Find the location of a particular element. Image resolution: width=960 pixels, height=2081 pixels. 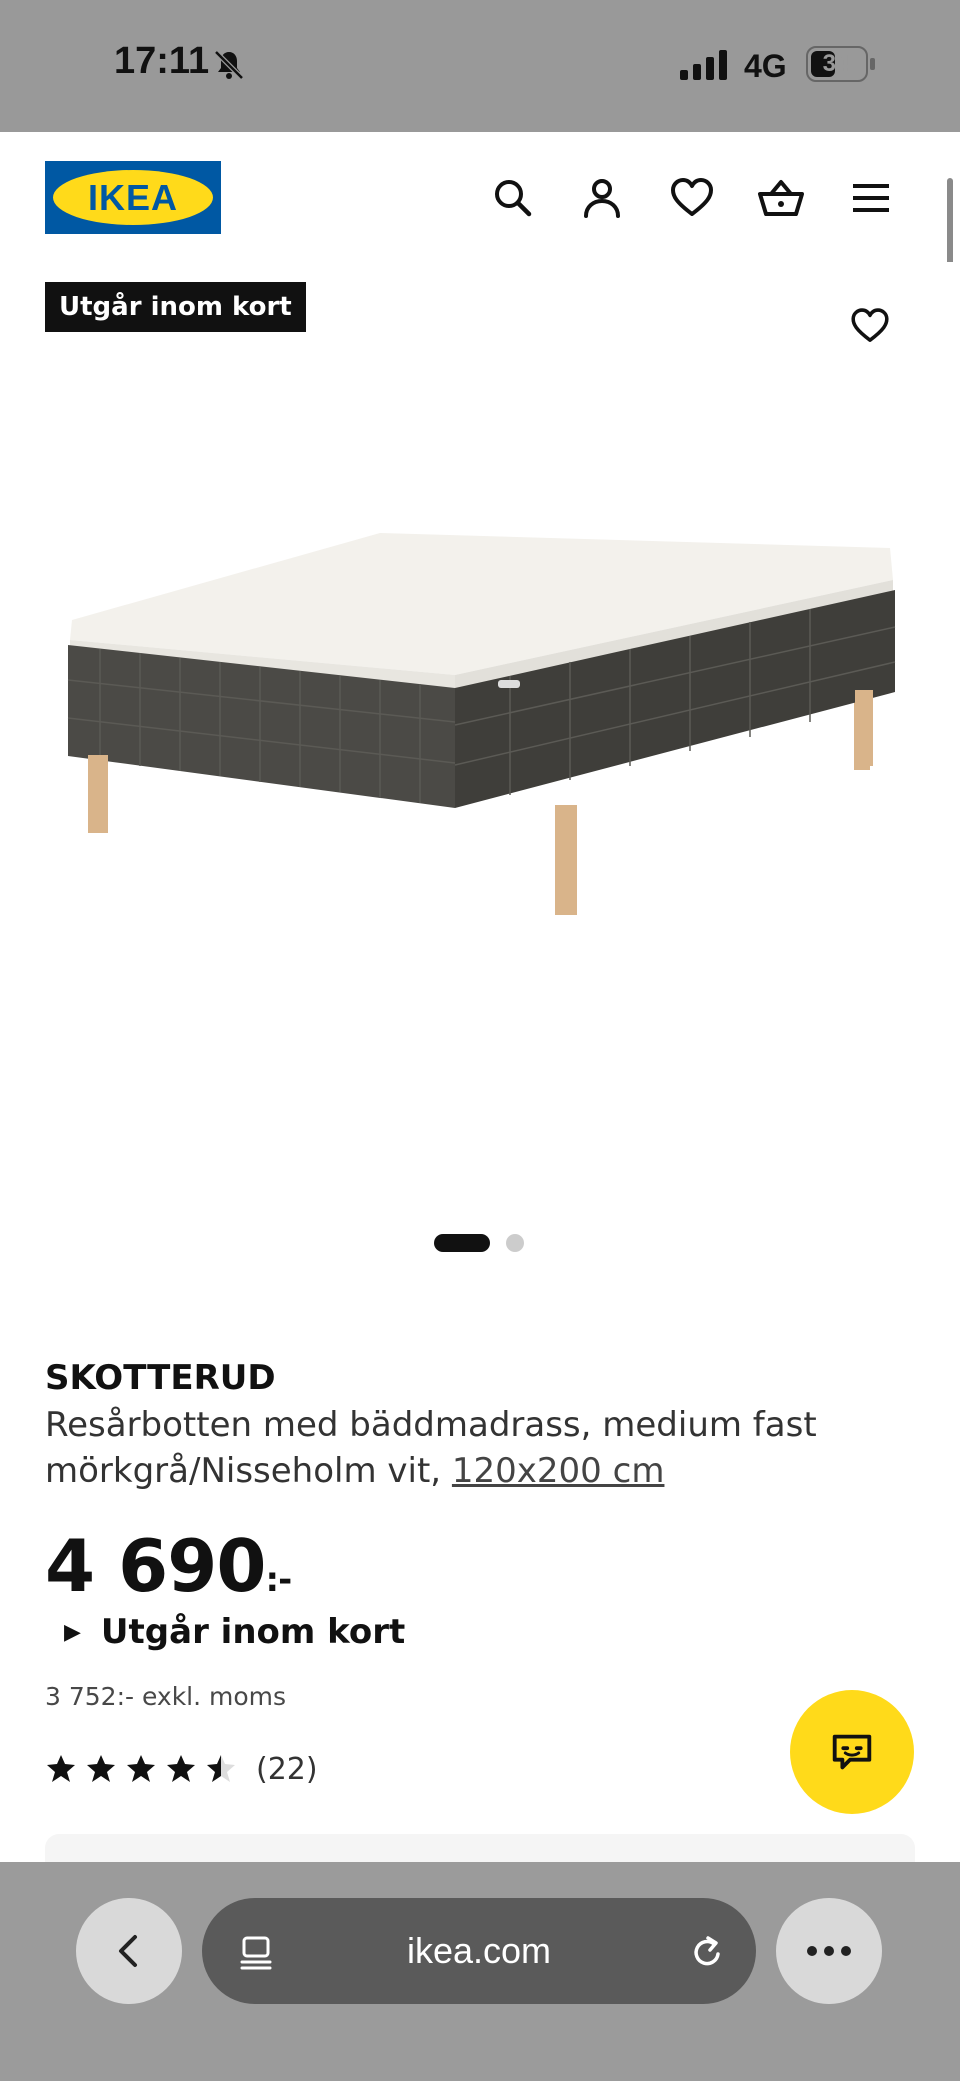

chat-button is located at coordinates (852, 1752).